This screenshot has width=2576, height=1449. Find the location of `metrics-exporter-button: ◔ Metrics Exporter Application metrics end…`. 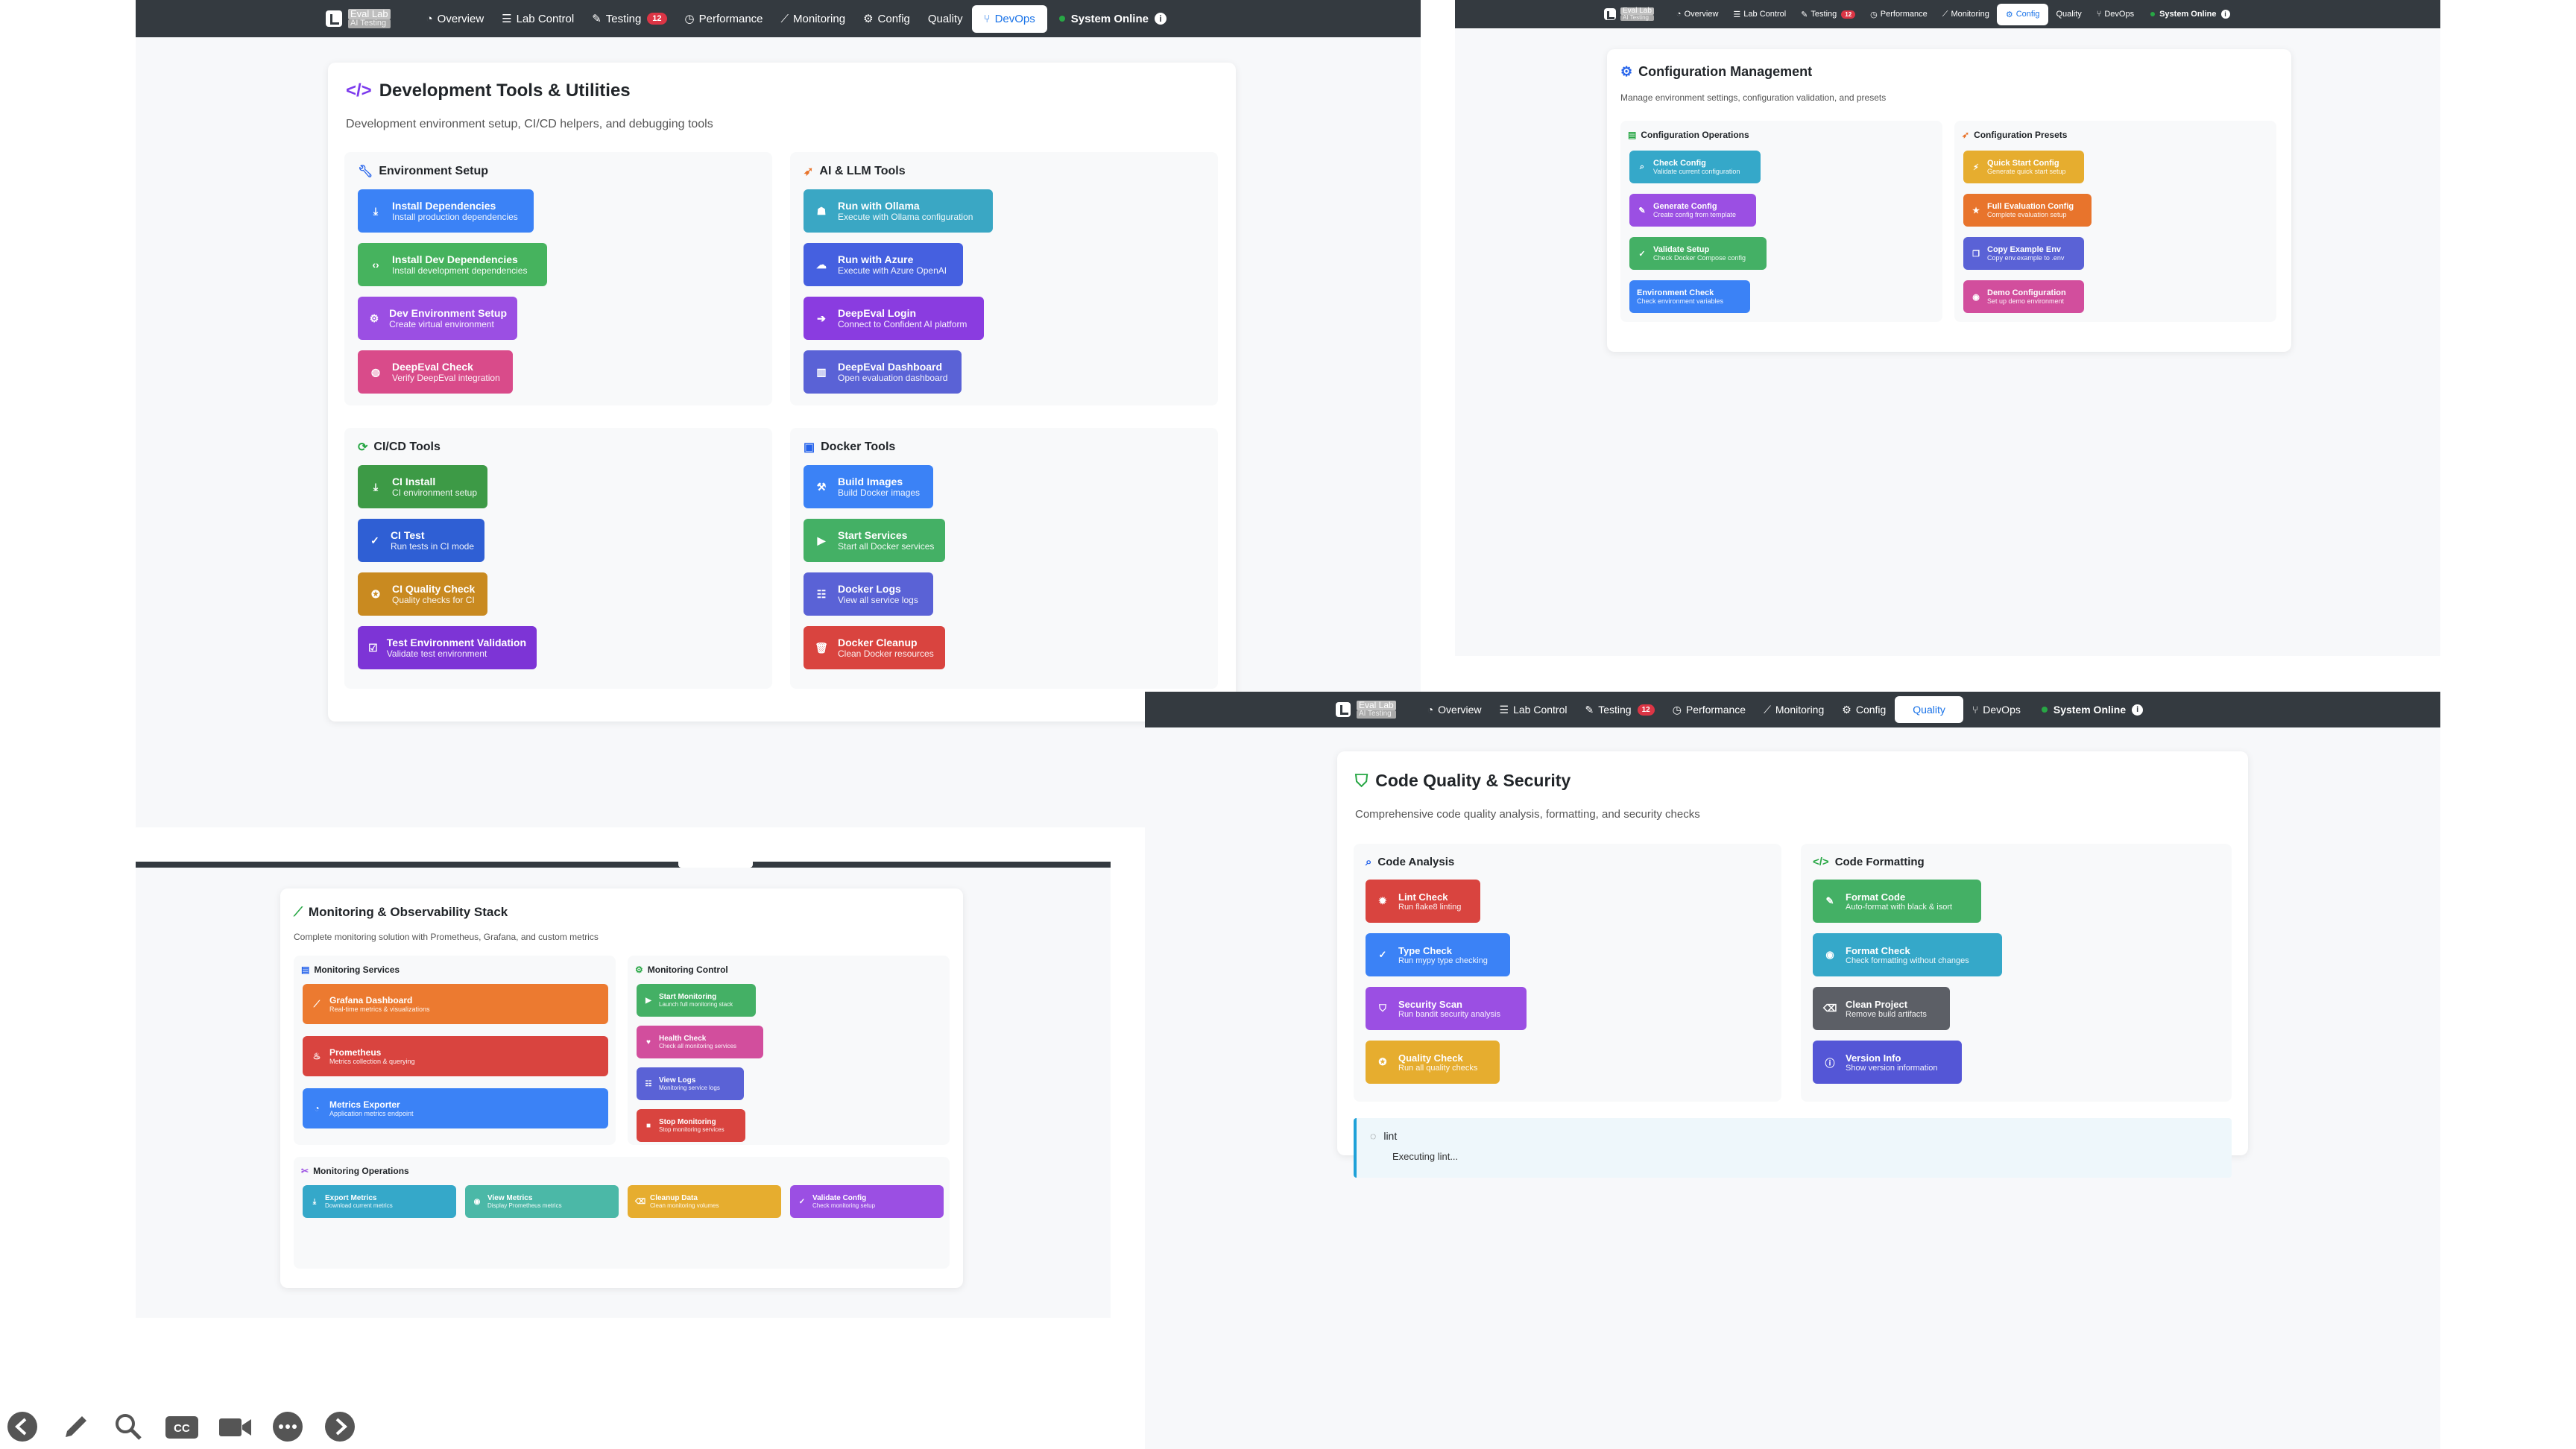

metrics-exporter-button: ◔ Metrics Exporter Application metrics end… is located at coordinates (455, 1108).